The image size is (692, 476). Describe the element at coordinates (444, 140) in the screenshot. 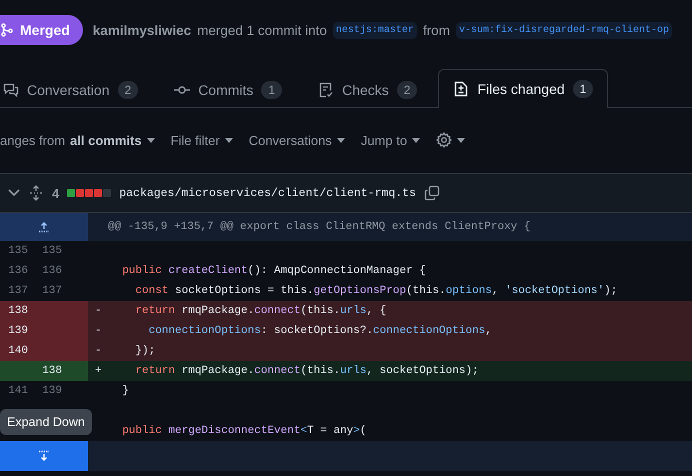

I see `settings-icon` at that location.